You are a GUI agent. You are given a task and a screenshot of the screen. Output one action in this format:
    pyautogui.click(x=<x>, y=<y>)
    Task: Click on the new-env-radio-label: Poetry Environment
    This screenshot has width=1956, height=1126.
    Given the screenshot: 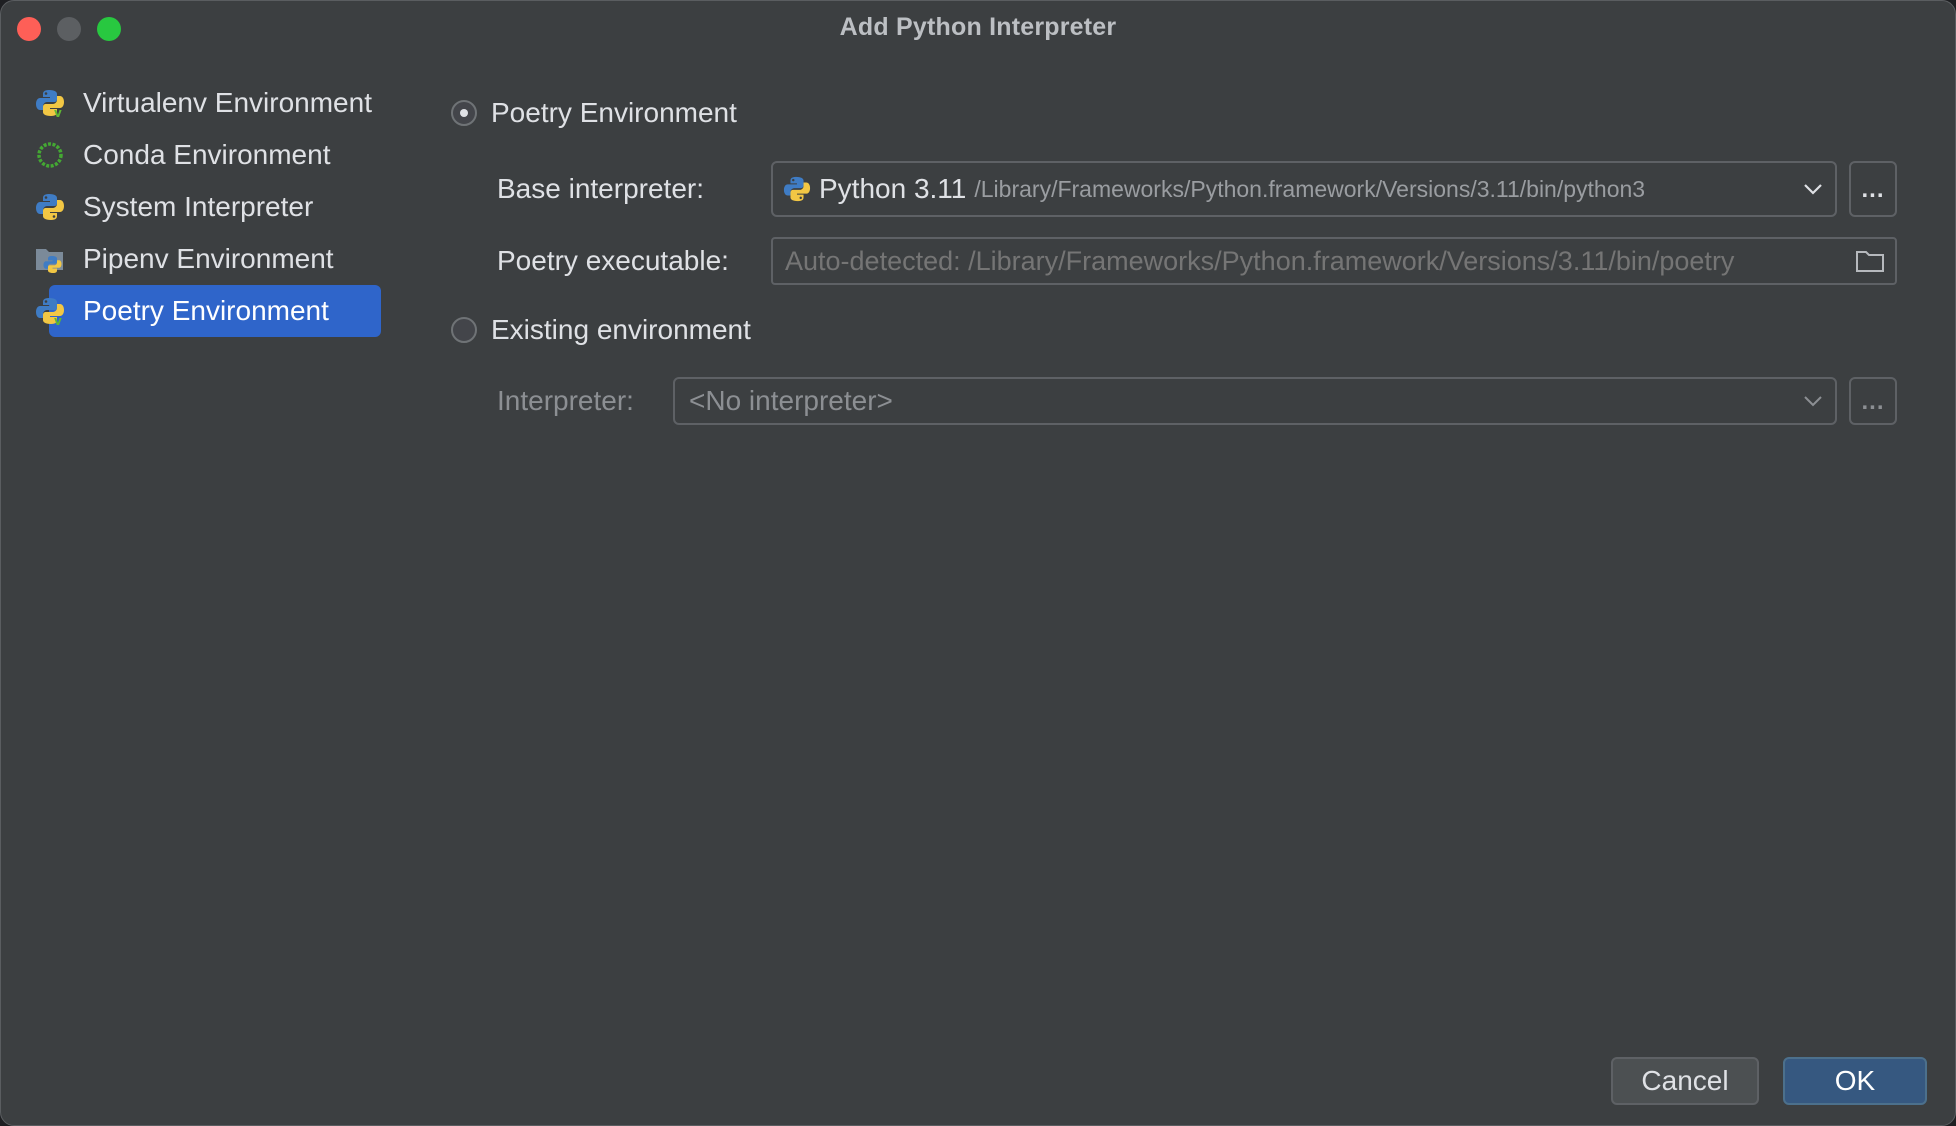 What is the action you would take?
    pyautogui.click(x=614, y=112)
    